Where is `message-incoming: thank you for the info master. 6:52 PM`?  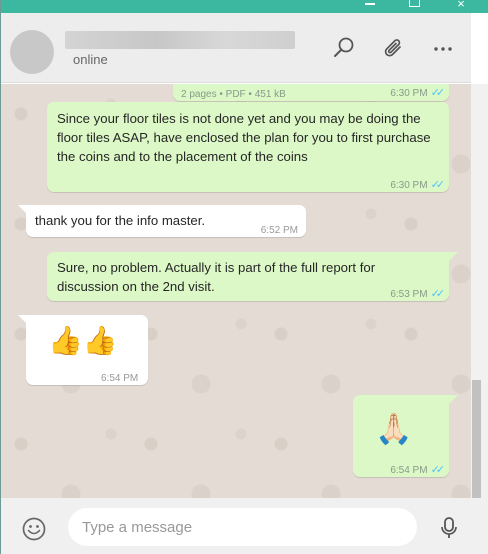
message-incoming: thank you for the info master. 6:52 PM is located at coordinates (166, 221).